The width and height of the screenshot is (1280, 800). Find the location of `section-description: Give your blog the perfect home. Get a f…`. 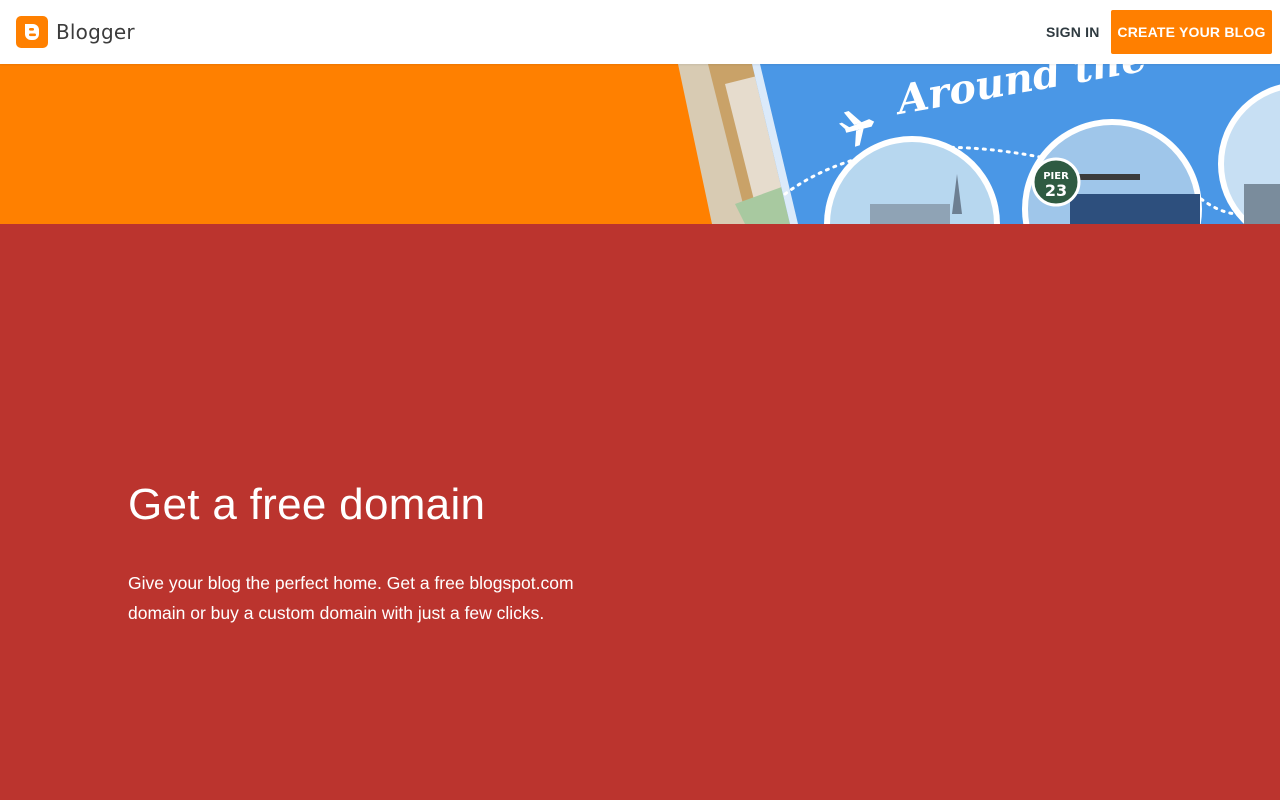

section-description: Give your blog the perfect home. Get a f… is located at coordinates (351, 598).